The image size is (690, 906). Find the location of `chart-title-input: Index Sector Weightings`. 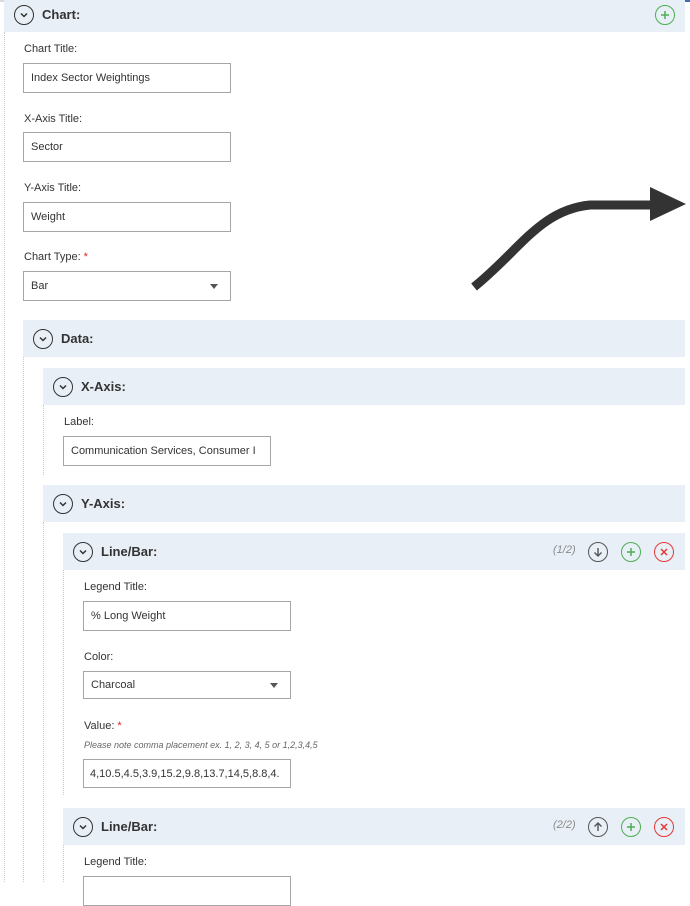

chart-title-input: Index Sector Weightings is located at coordinates (127, 78).